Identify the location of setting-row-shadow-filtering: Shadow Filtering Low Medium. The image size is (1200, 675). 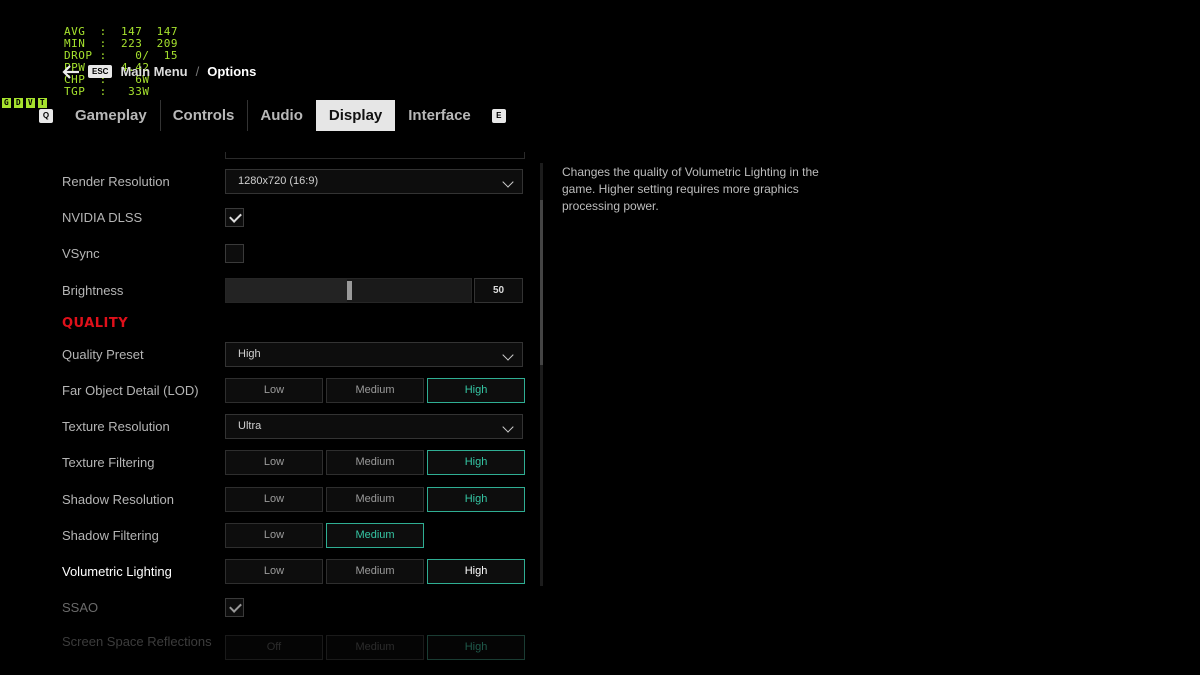
(294, 536).